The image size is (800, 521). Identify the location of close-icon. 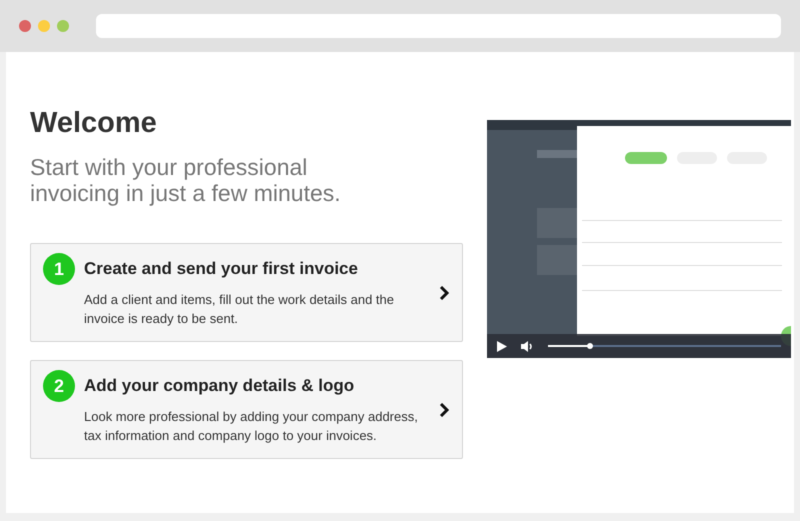
(25, 26).